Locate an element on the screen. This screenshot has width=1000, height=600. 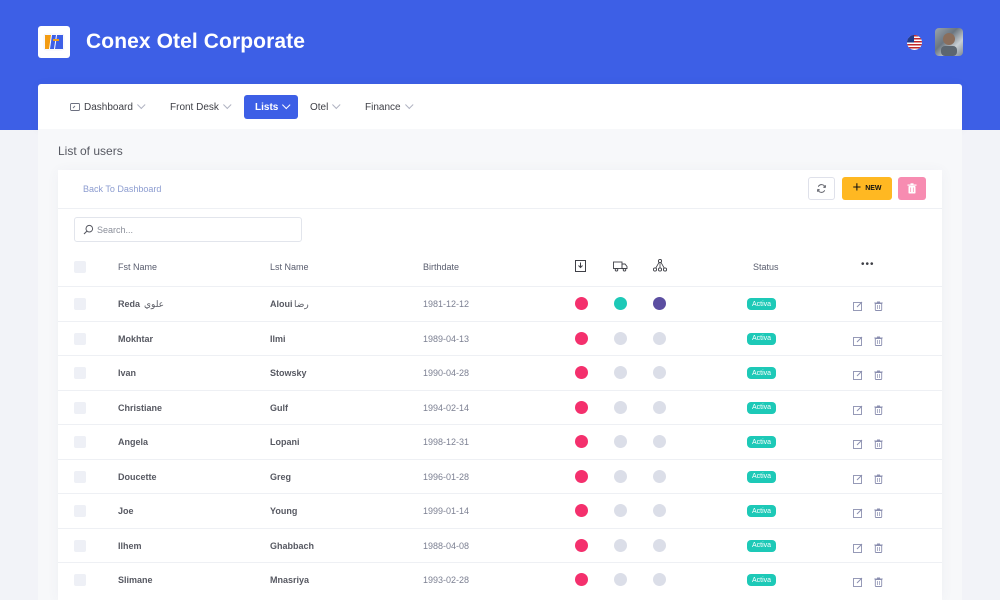
table-row: Ilhem Ghabbach 1988-04-08 Activa is located at coordinates (500, 545).